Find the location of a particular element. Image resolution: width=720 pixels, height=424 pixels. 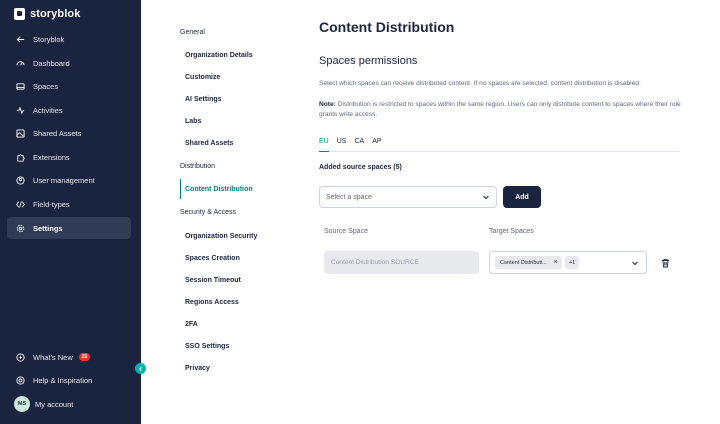

storyblok-logo-icon is located at coordinates (19, 14).